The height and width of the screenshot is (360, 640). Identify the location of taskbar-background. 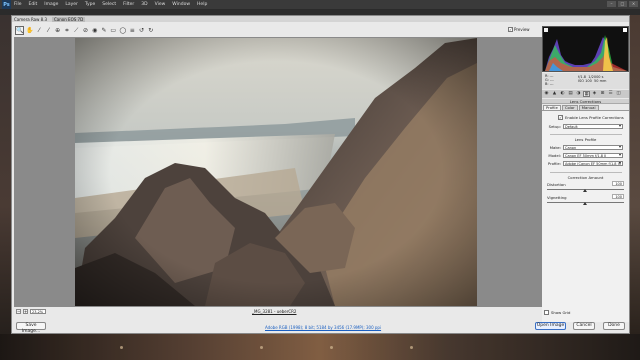
(320, 347).